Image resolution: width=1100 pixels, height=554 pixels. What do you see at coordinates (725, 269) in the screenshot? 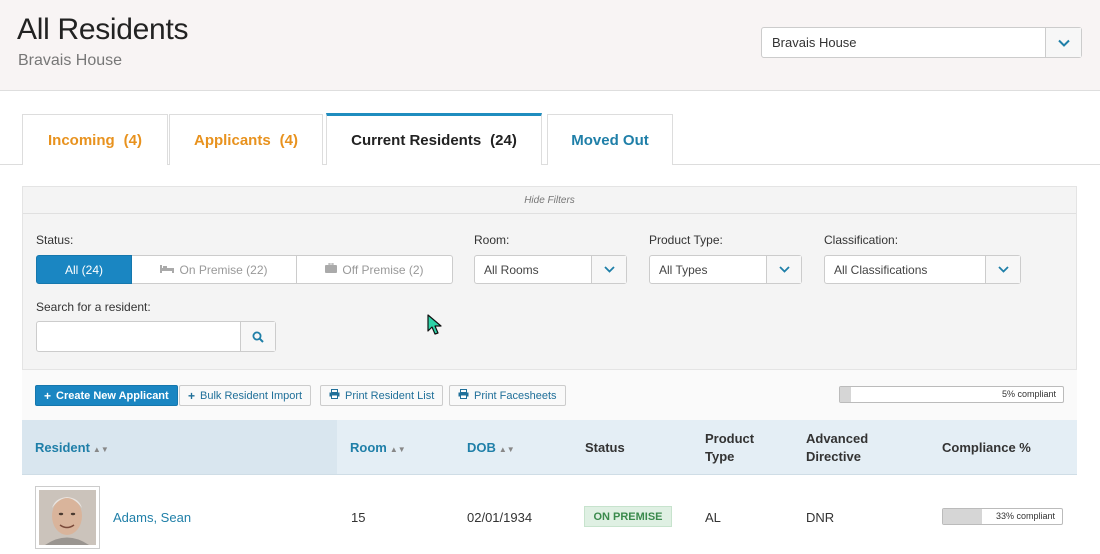
I see `product-type-select: All Types` at bounding box center [725, 269].